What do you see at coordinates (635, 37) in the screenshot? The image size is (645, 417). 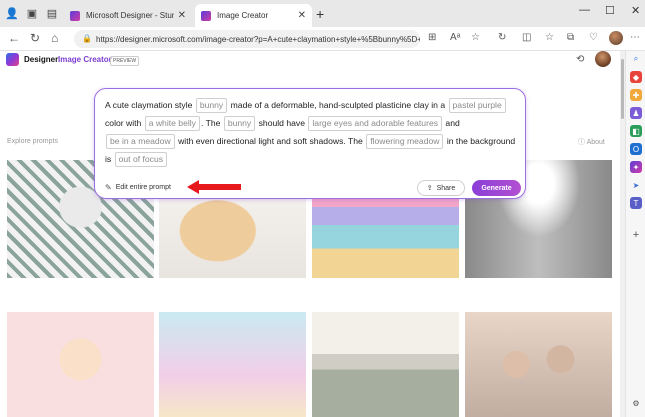 I see `more-menu-icon: ⋯` at bounding box center [635, 37].